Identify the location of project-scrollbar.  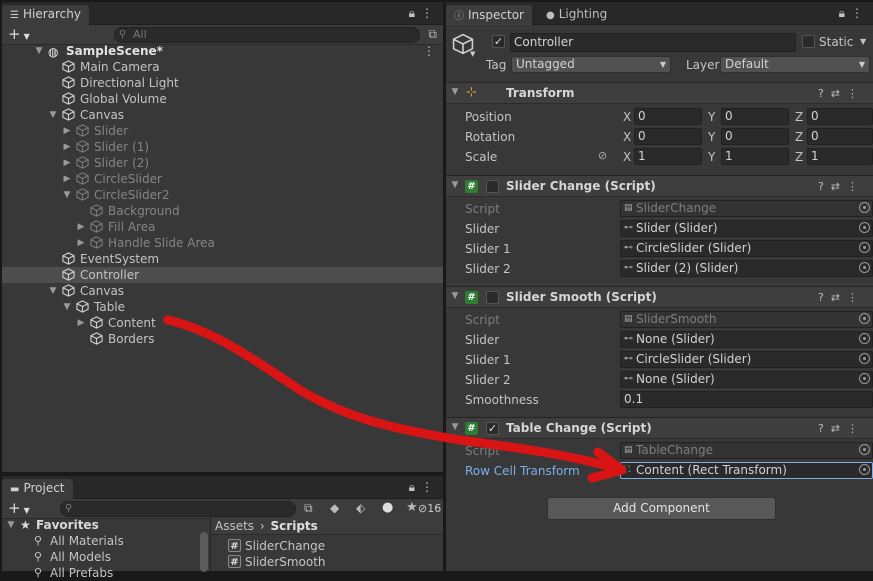
(204, 552).